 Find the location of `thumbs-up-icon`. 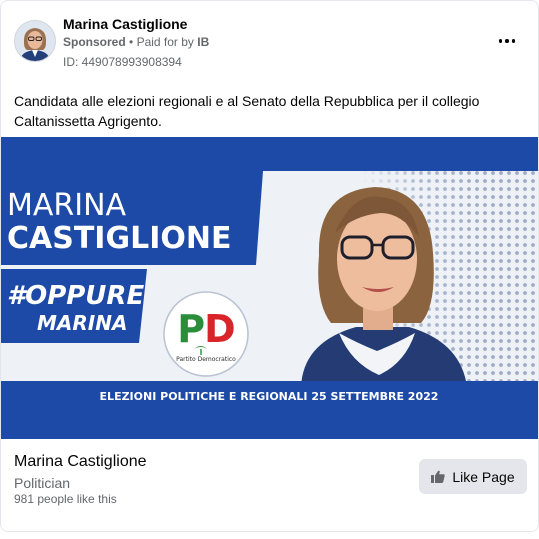

thumbs-up-icon is located at coordinates (438, 476).